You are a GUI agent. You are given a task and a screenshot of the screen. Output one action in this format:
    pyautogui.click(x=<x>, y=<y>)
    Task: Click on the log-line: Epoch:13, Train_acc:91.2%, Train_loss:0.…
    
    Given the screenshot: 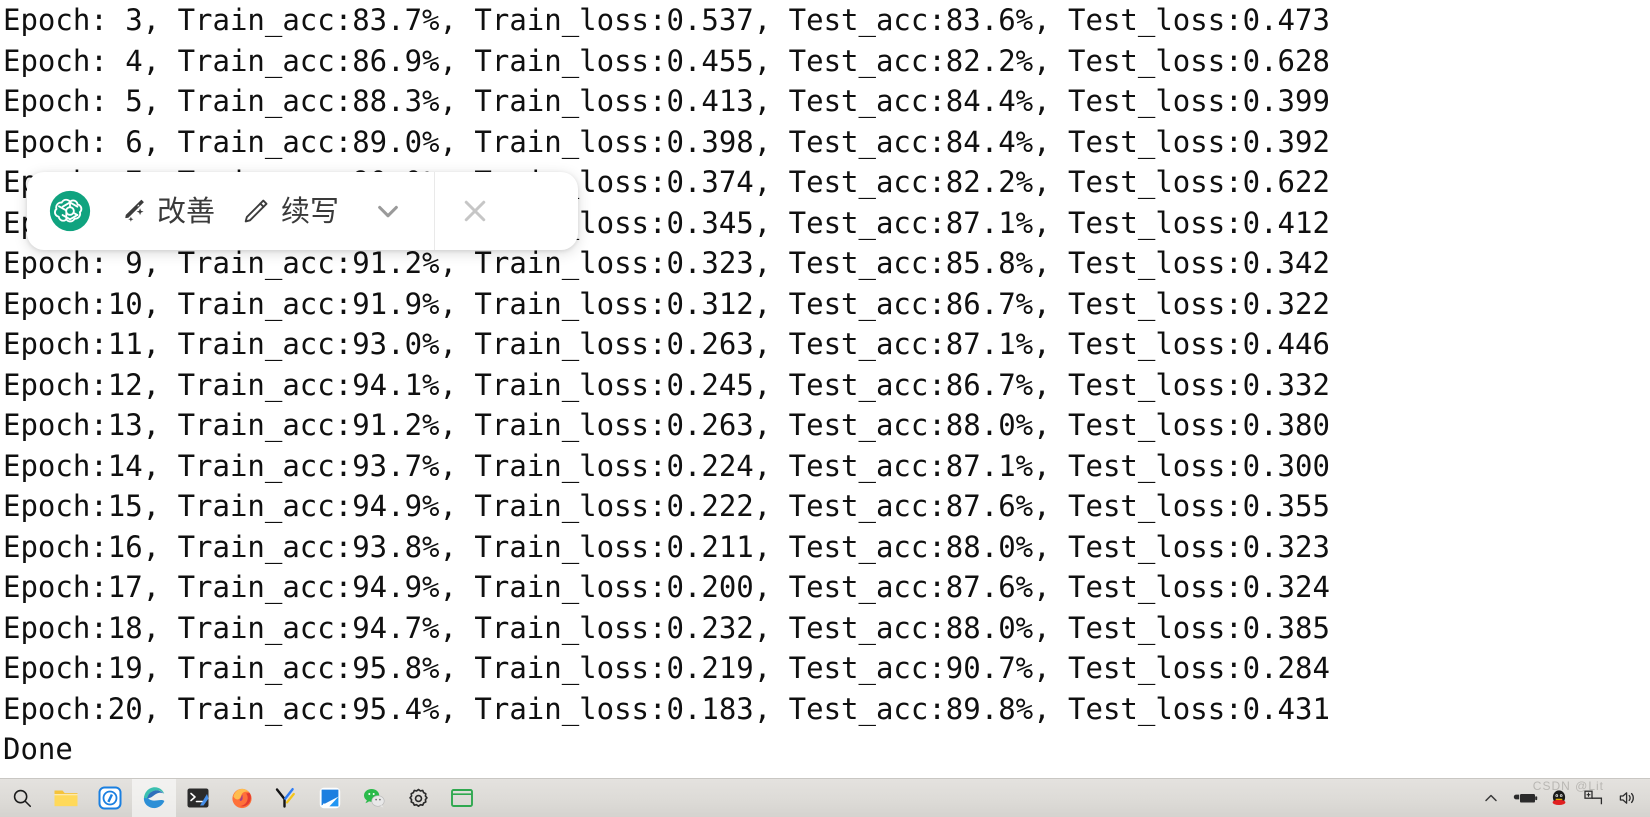 What is the action you would take?
    pyautogui.click(x=666, y=425)
    